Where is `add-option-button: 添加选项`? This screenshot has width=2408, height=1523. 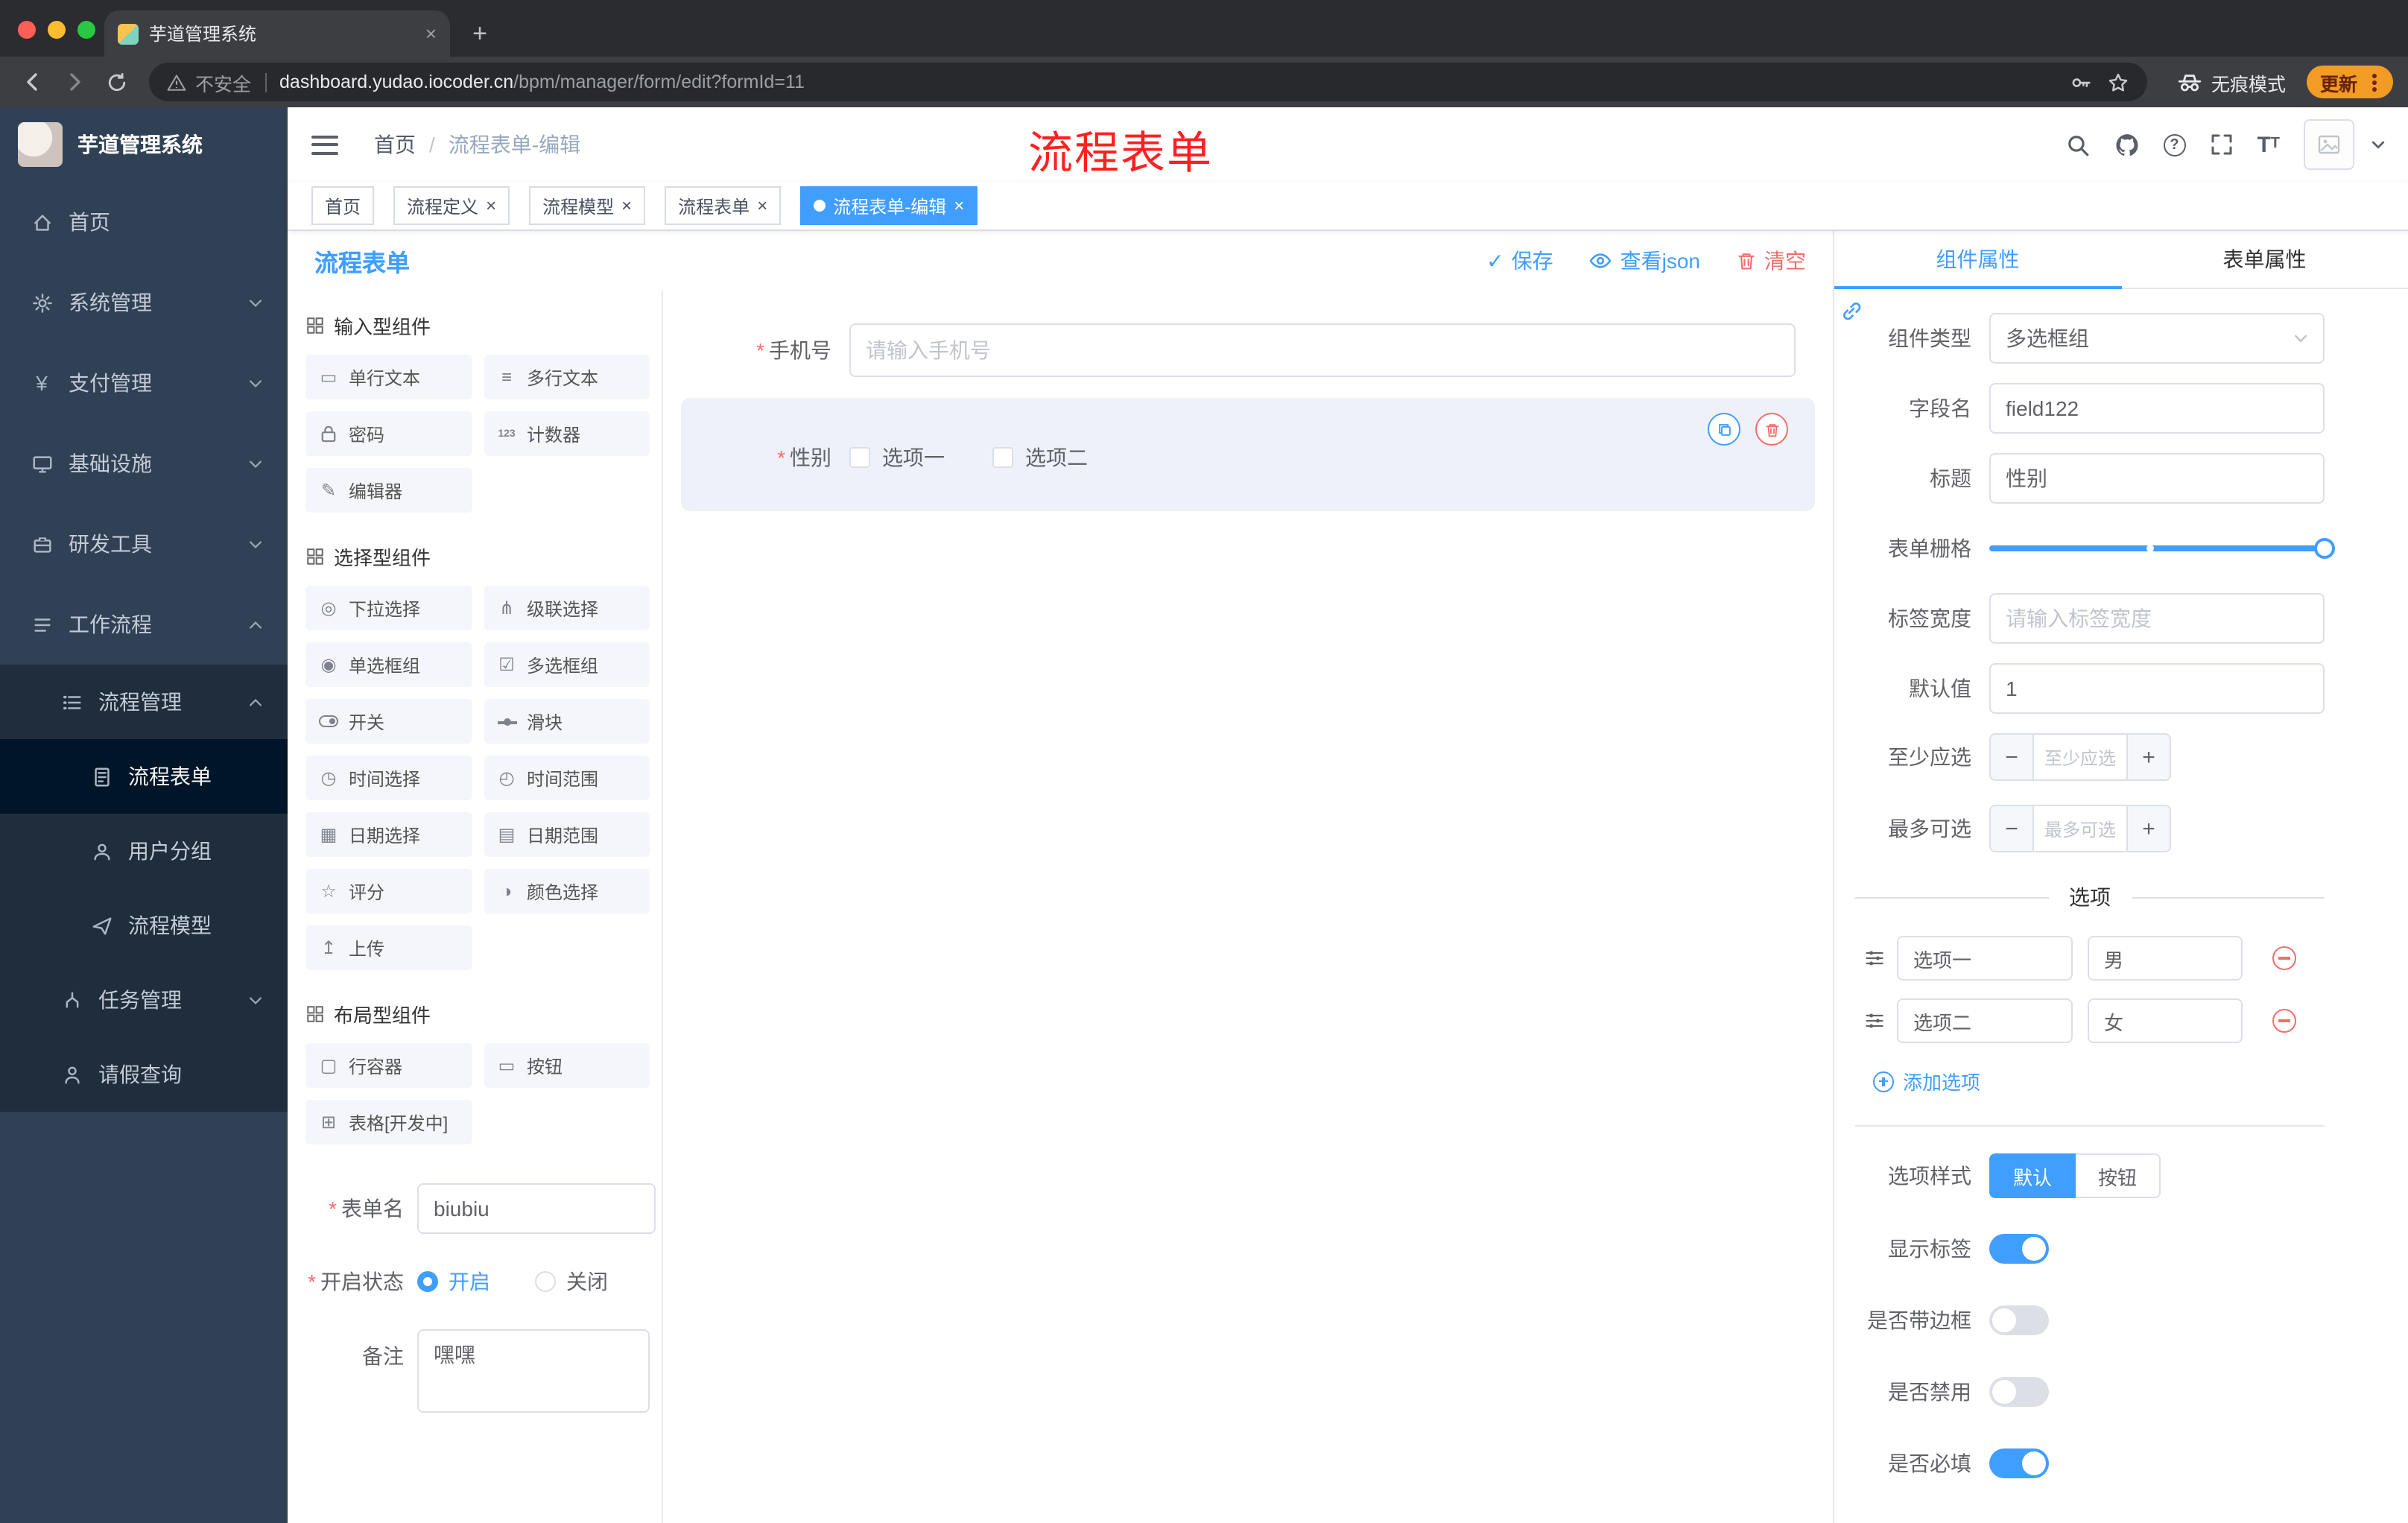
add-option-button: 添加选项 is located at coordinates (2099, 1081).